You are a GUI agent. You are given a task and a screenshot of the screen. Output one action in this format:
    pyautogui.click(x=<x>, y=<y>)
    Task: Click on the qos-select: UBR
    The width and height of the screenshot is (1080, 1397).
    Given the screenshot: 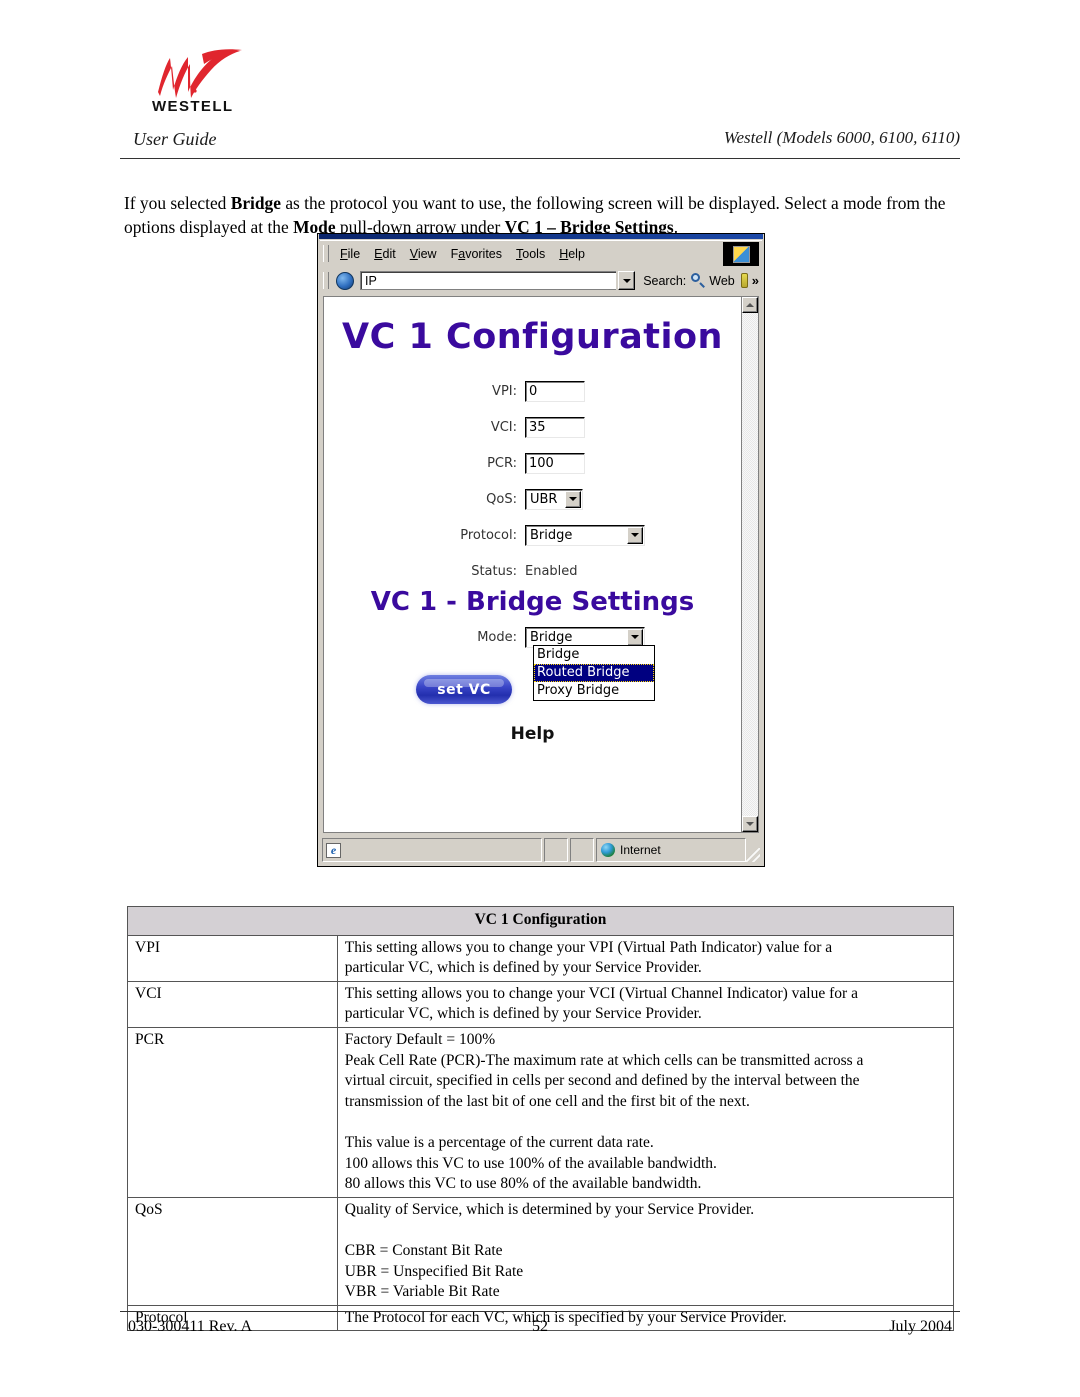 What is the action you would take?
    pyautogui.click(x=554, y=499)
    